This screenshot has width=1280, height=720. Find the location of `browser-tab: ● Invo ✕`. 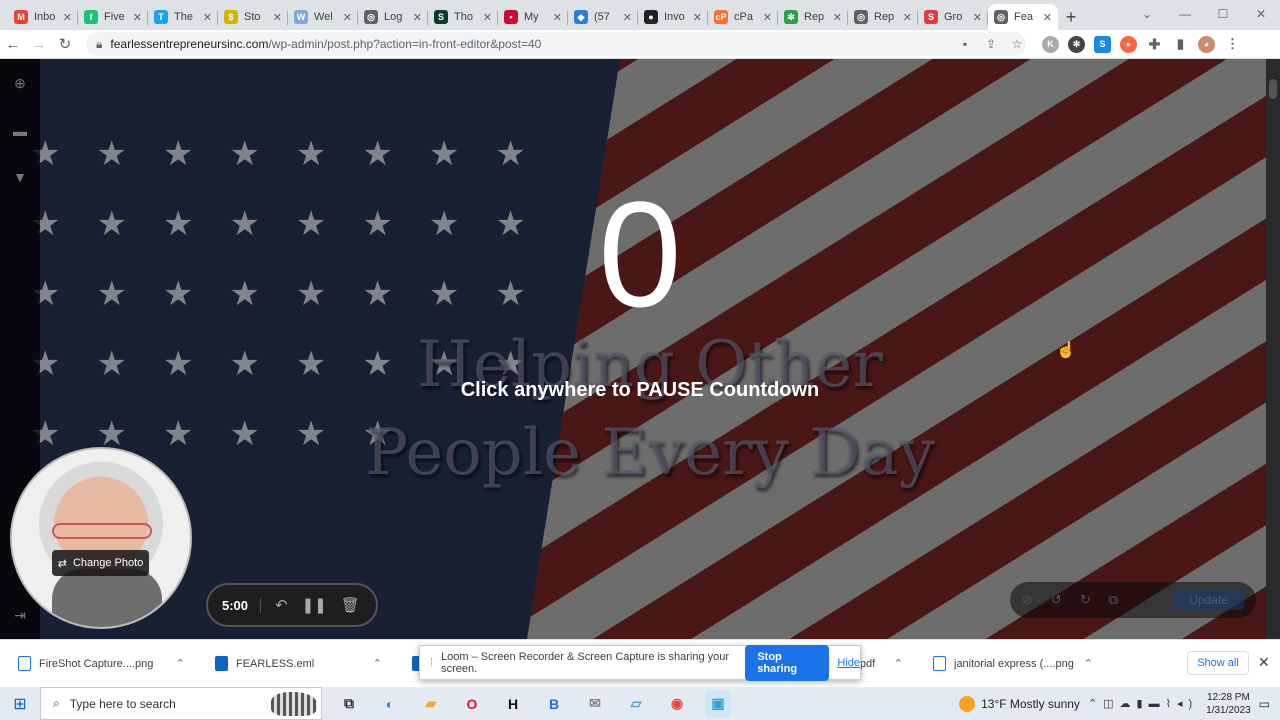

browser-tab: ● Invo ✕ is located at coordinates (673, 17).